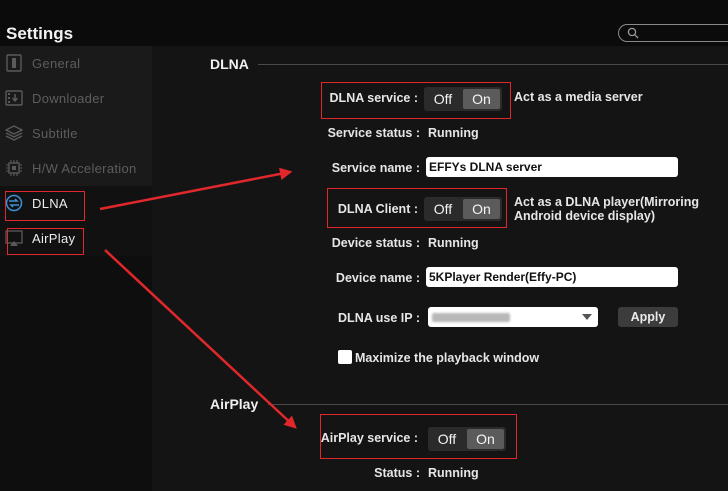  What do you see at coordinates (200, 339) in the screenshot?
I see `arrow-to-airplay-service` at bounding box center [200, 339].